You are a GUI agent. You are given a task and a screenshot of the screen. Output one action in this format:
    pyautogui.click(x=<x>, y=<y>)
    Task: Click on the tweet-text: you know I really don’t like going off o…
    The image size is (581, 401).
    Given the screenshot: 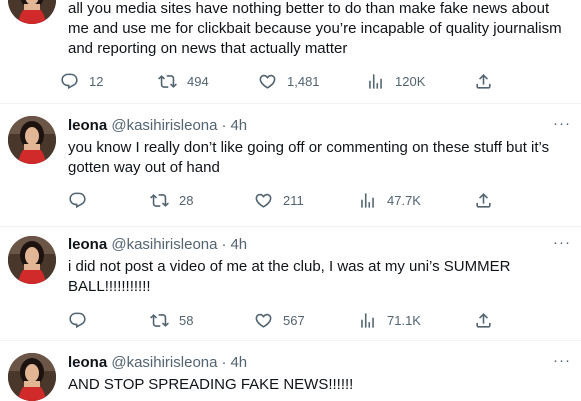 What is the action you would take?
    pyautogui.click(x=309, y=157)
    